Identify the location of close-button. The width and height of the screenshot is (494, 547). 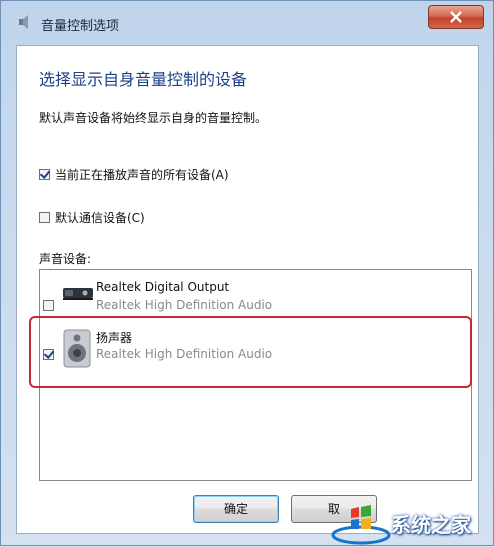
(456, 17).